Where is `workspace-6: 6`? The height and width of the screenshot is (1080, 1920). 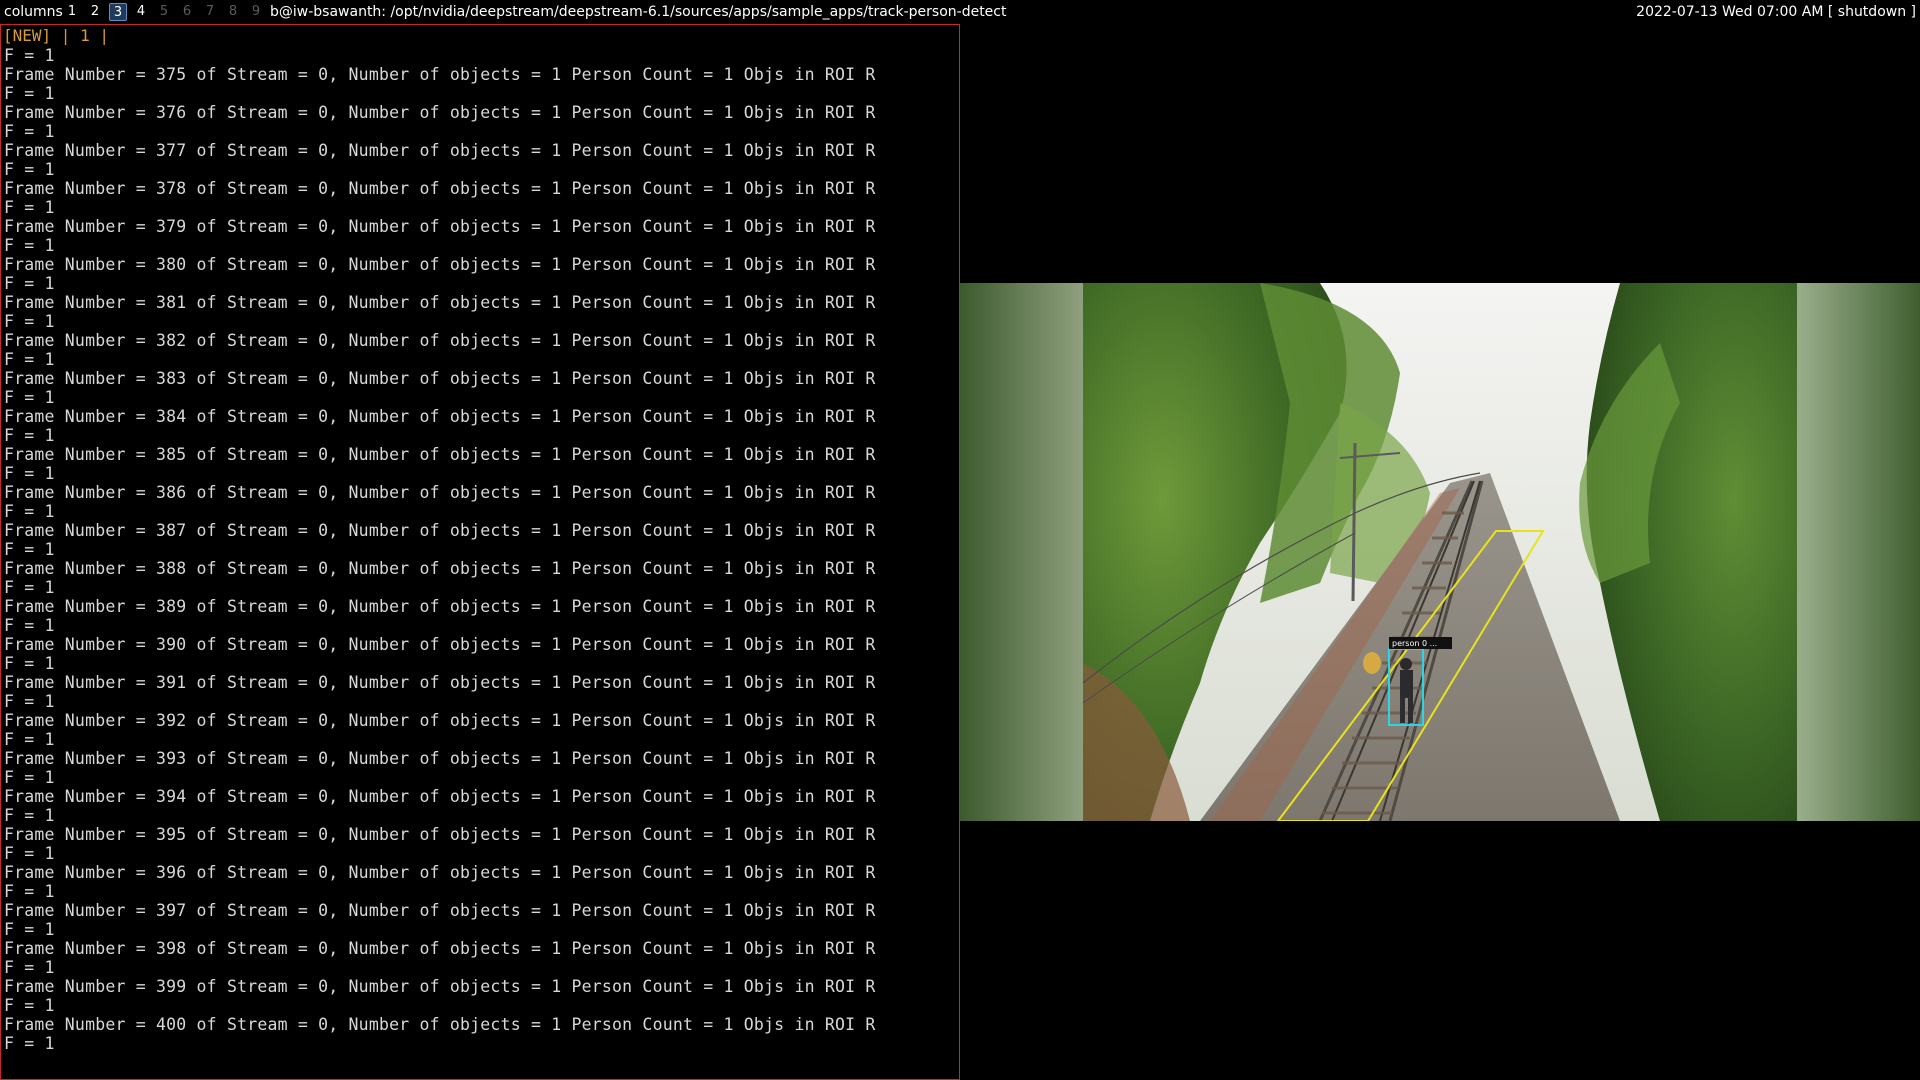 workspace-6: 6 is located at coordinates (187, 12).